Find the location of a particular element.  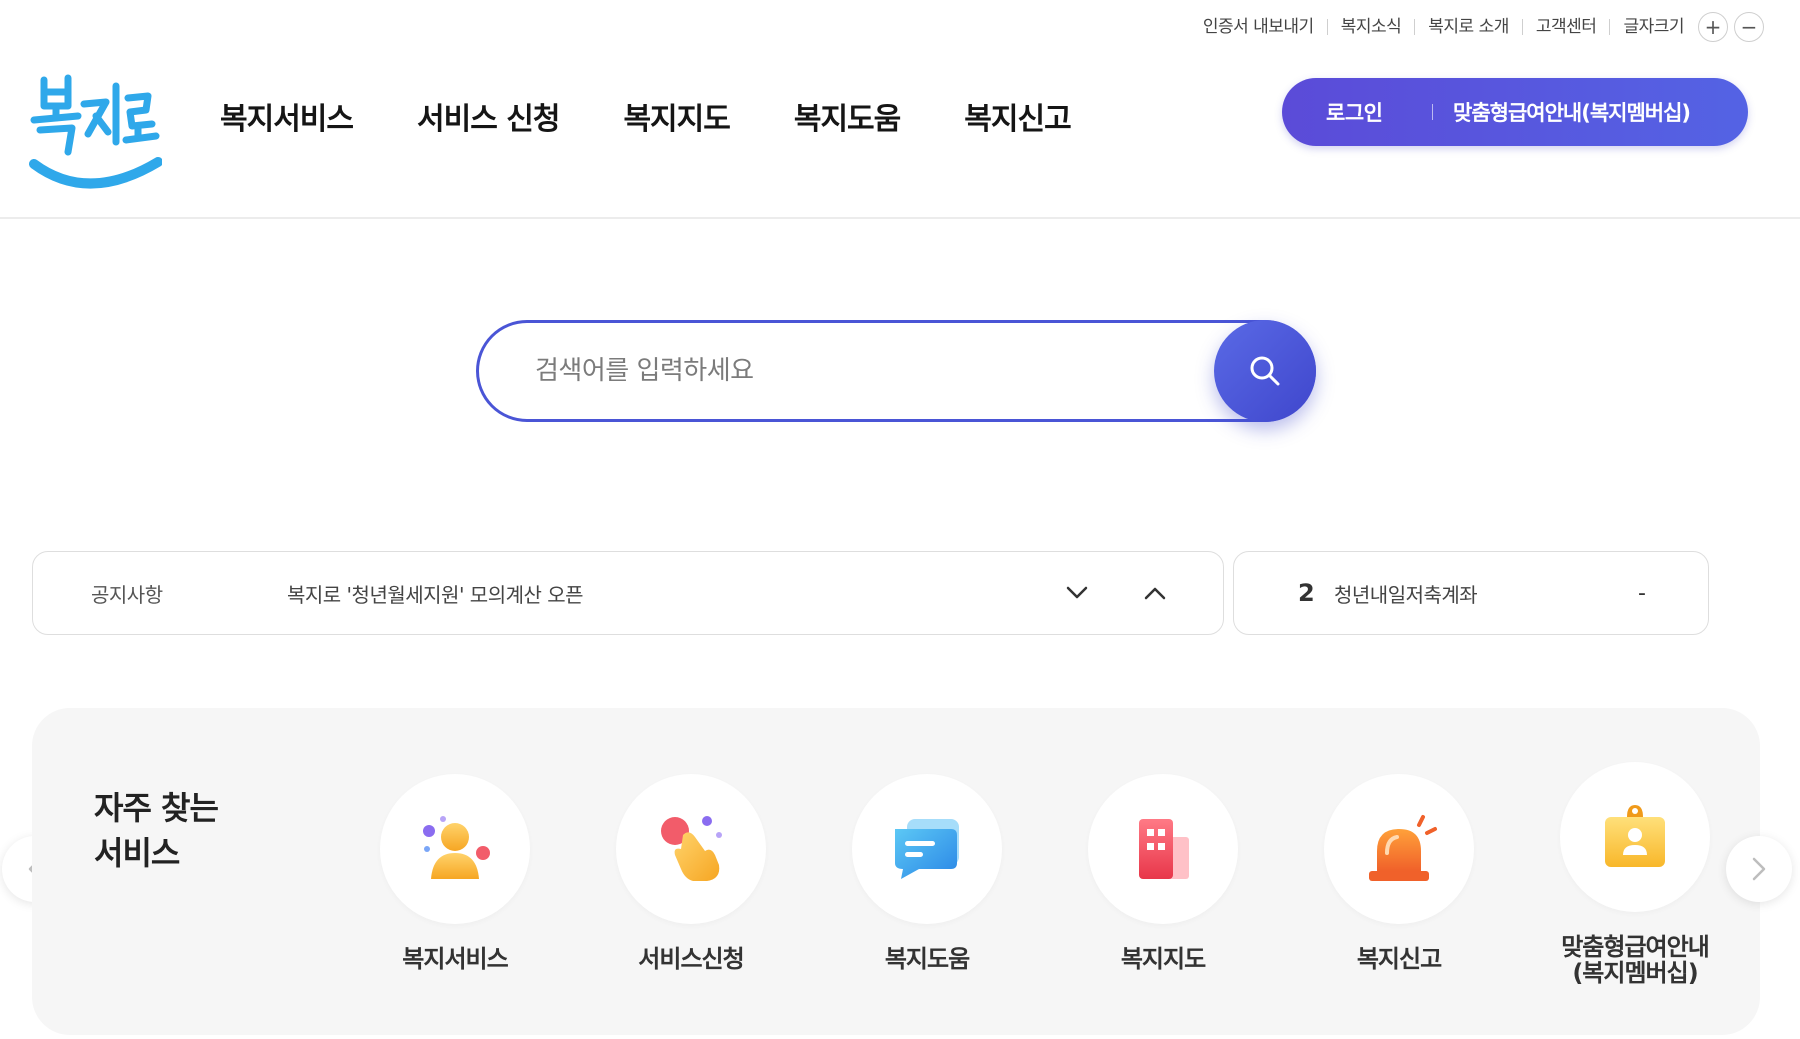

bokjiro-logo is located at coordinates (95, 135).